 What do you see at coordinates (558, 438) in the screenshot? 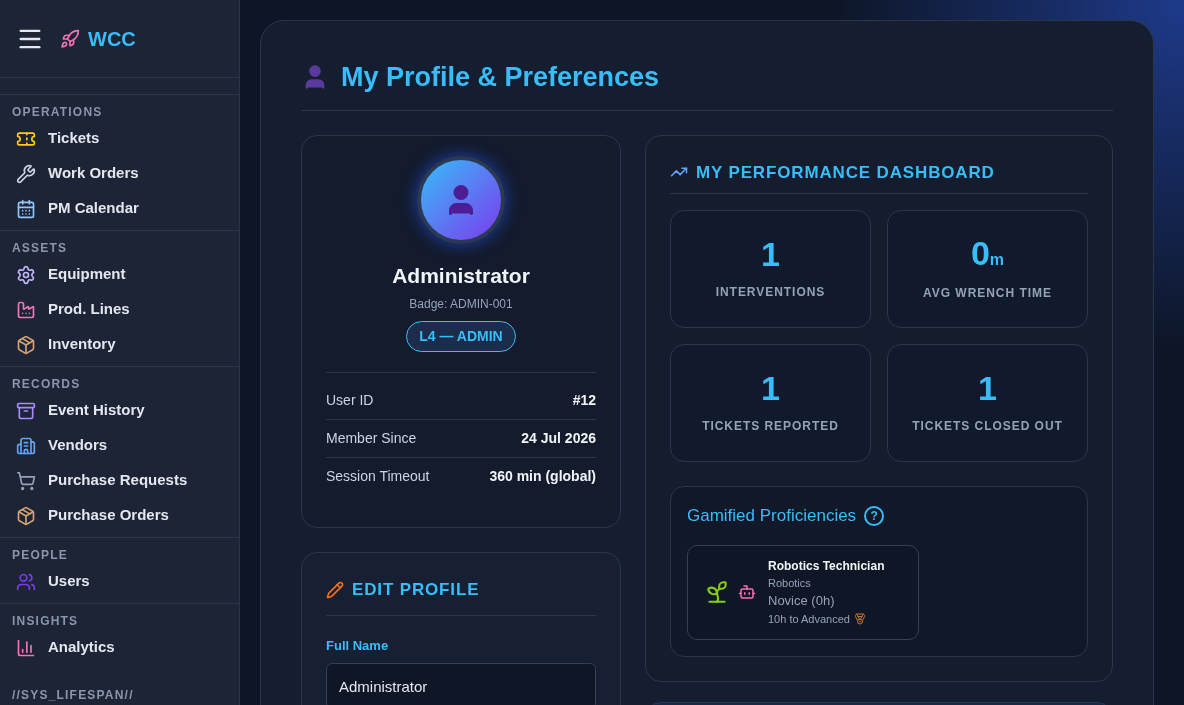
I see `detail-value: 24 Jul 2026` at bounding box center [558, 438].